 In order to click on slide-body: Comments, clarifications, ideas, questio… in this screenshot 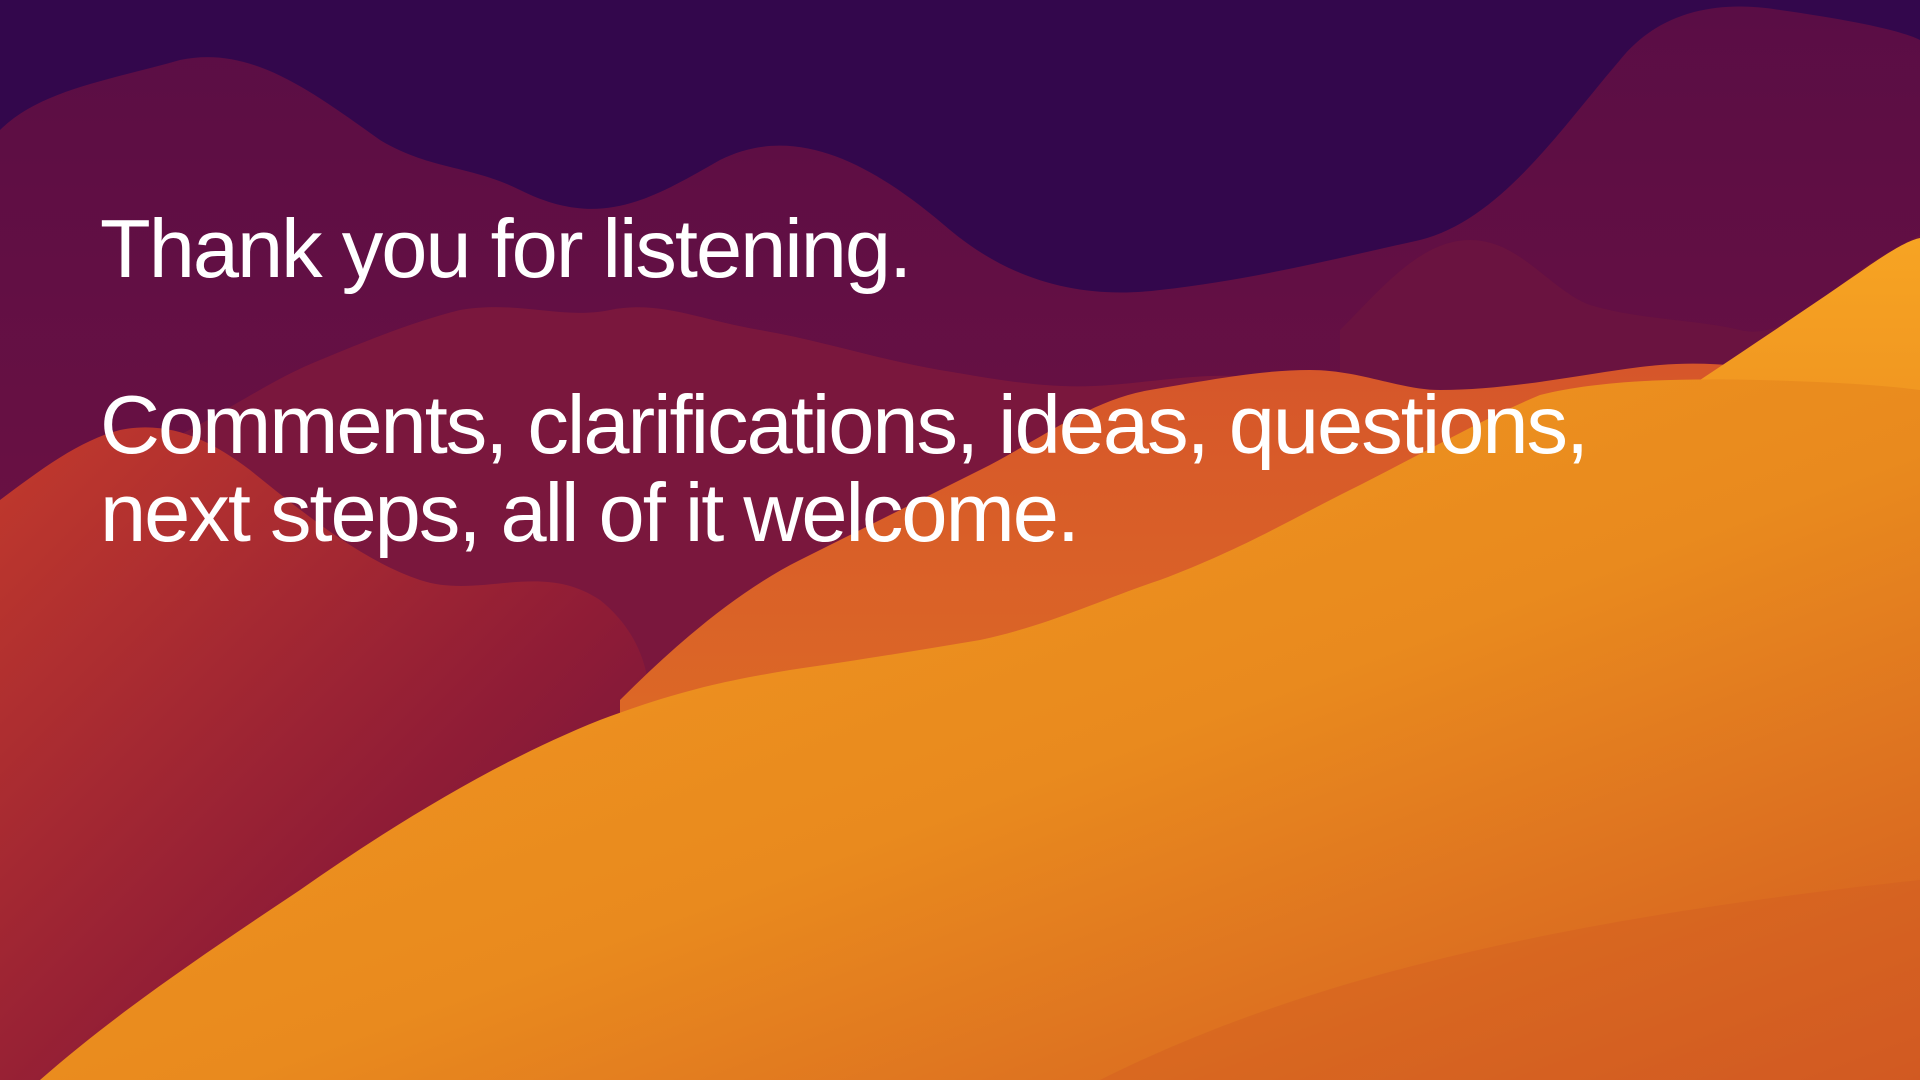, I will do `click(844, 468)`.